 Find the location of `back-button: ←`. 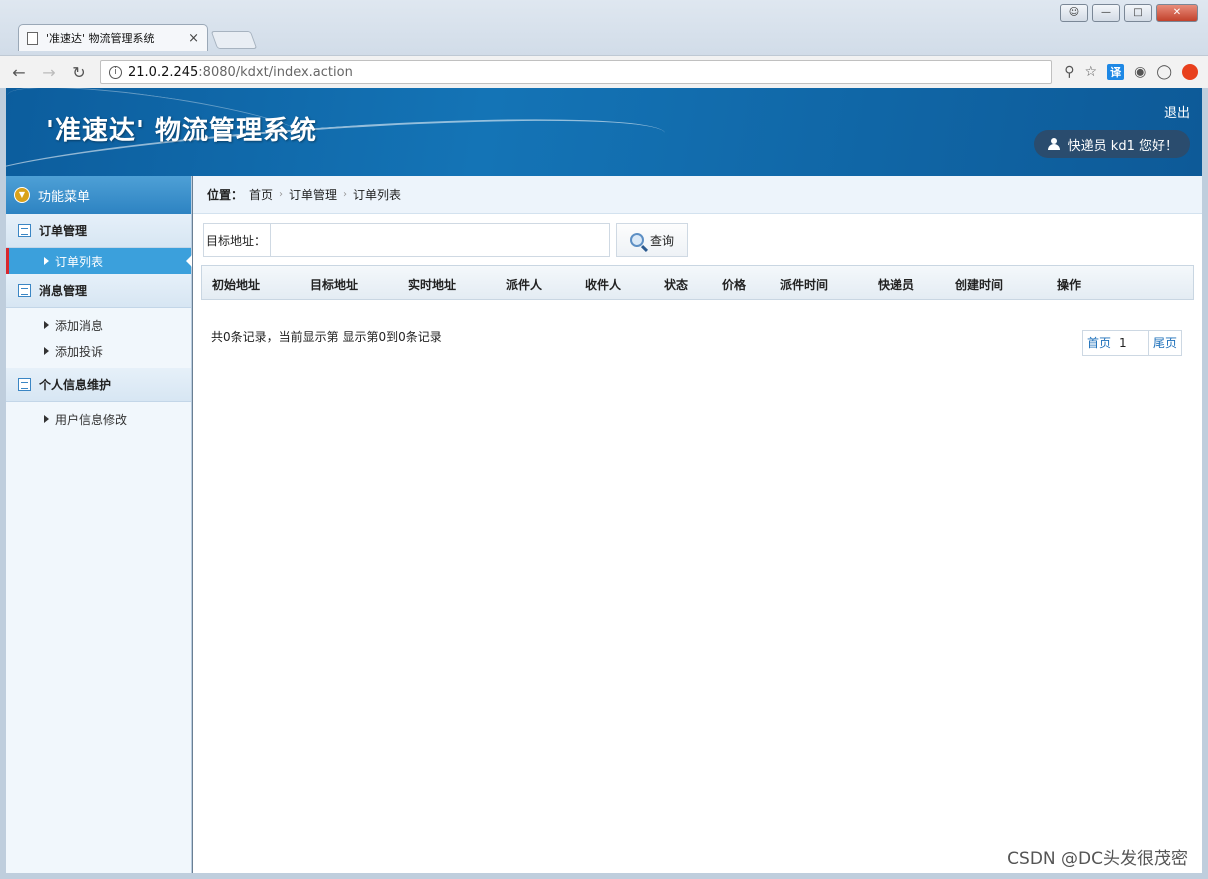

back-button: ← is located at coordinates (19, 72).